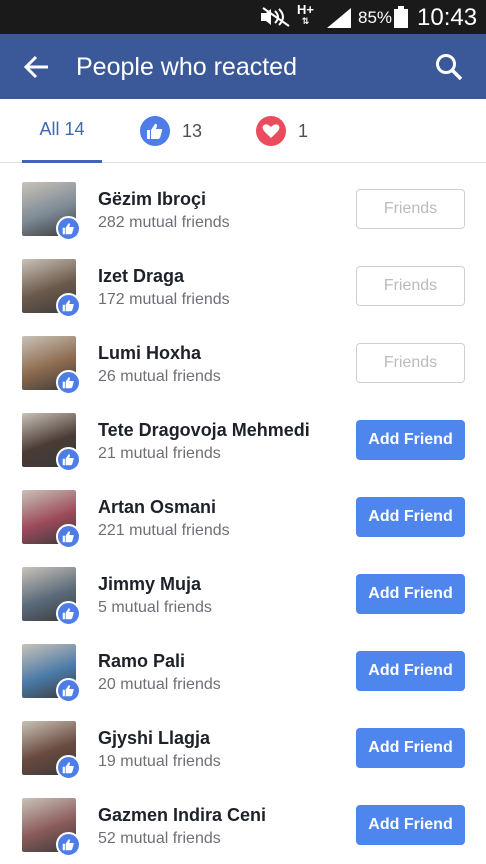  Describe the element at coordinates (164, 530) in the screenshot. I see `mutual-friends-count: 221 mutual friends` at that location.